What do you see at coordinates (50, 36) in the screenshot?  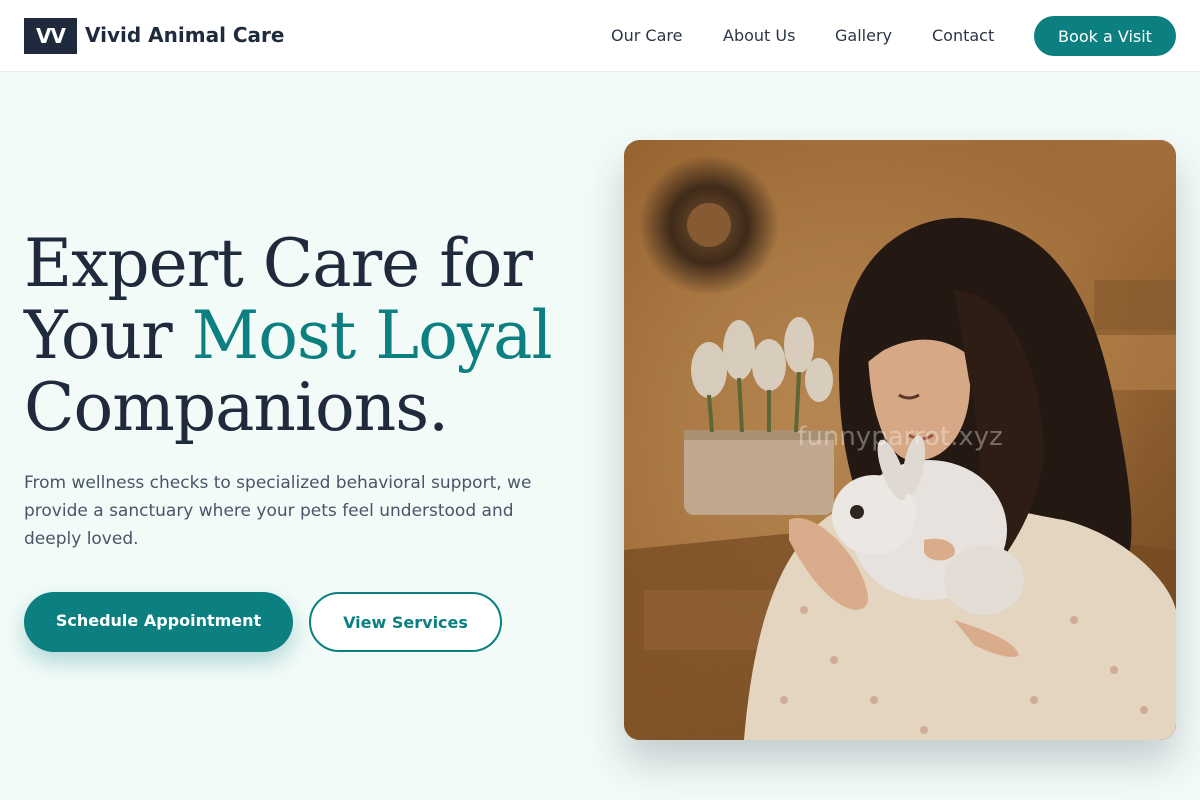 I see `logo-mark: VV` at bounding box center [50, 36].